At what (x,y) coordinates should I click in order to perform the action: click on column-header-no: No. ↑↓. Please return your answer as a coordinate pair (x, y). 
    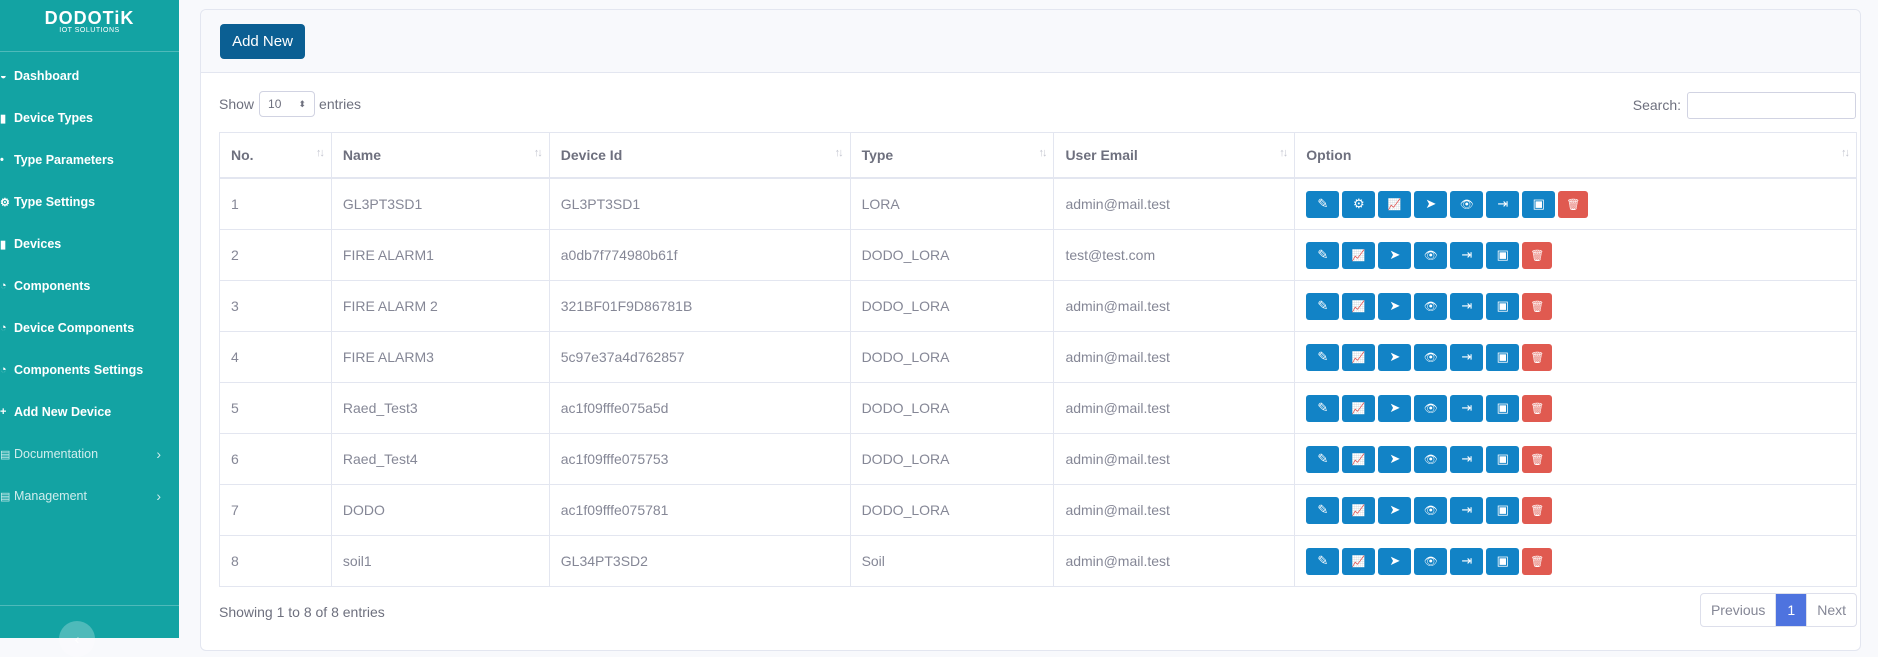
    Looking at the image, I should click on (275, 155).